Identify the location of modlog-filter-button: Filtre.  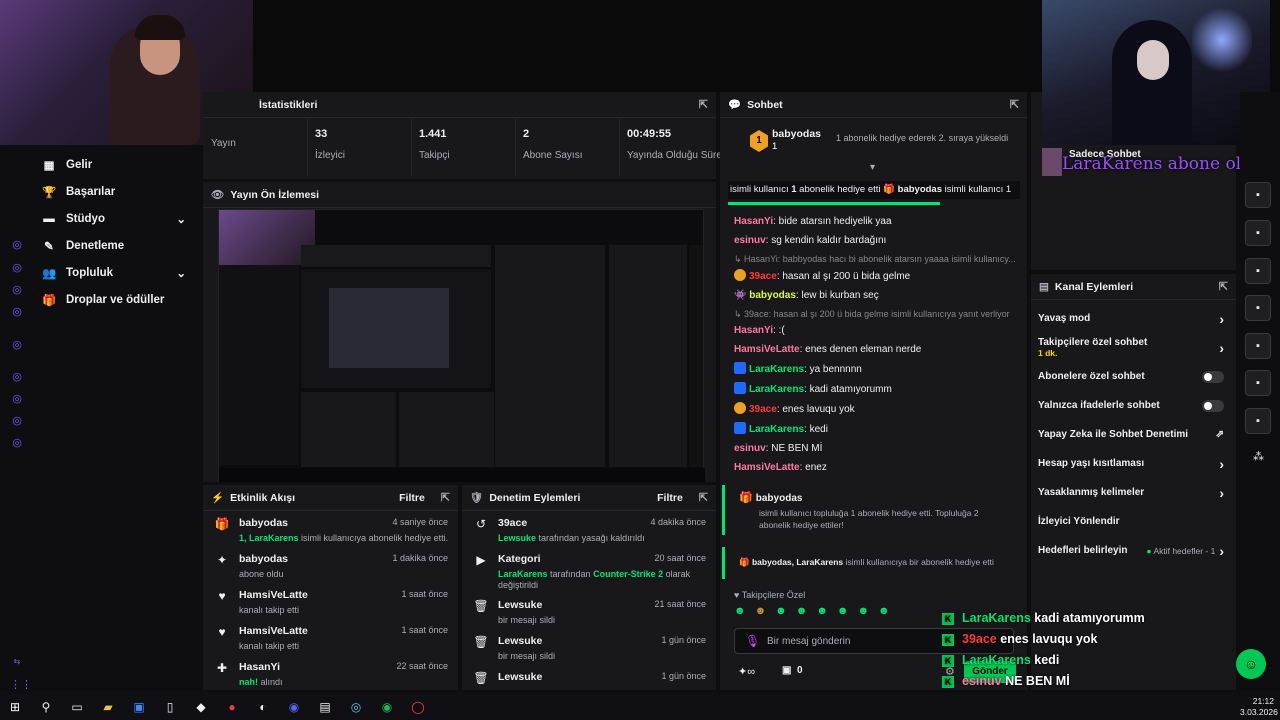
(670, 498).